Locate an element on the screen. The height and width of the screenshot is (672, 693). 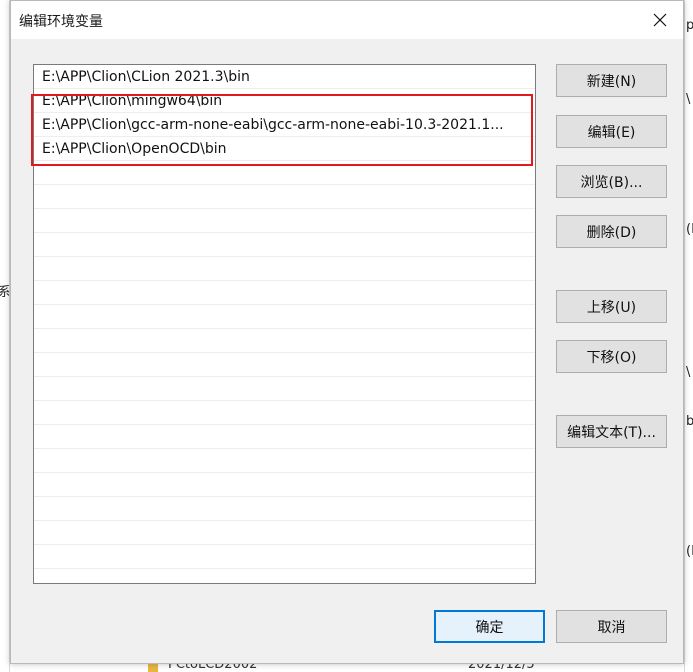
background-right-text: (L is located at coordinates (689, 551).